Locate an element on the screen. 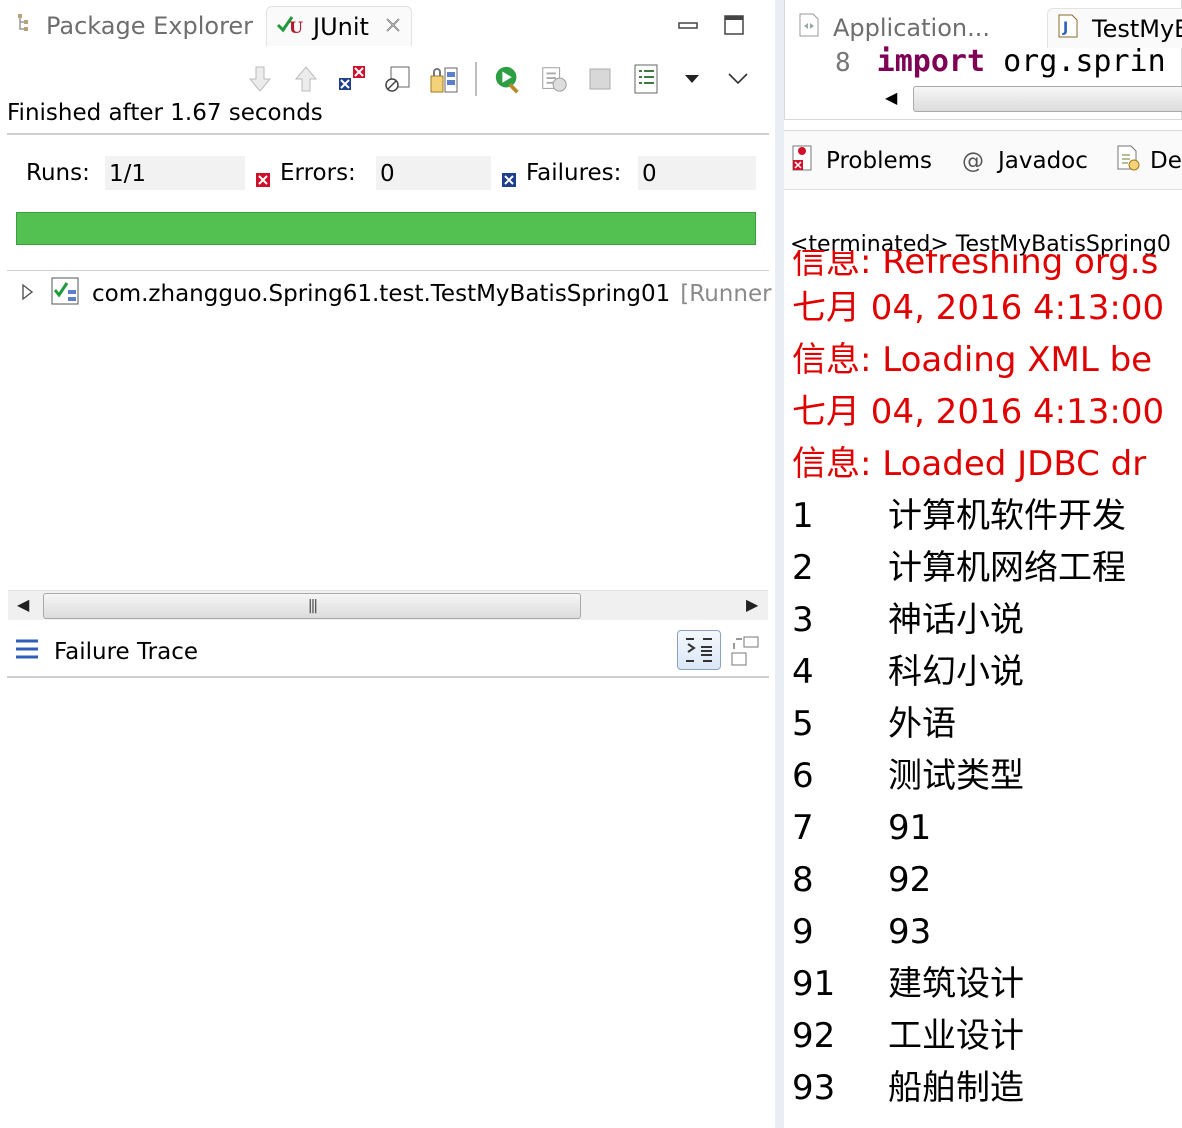 The height and width of the screenshot is (1128, 1182). row-name: 科幻小说 is located at coordinates (956, 672).